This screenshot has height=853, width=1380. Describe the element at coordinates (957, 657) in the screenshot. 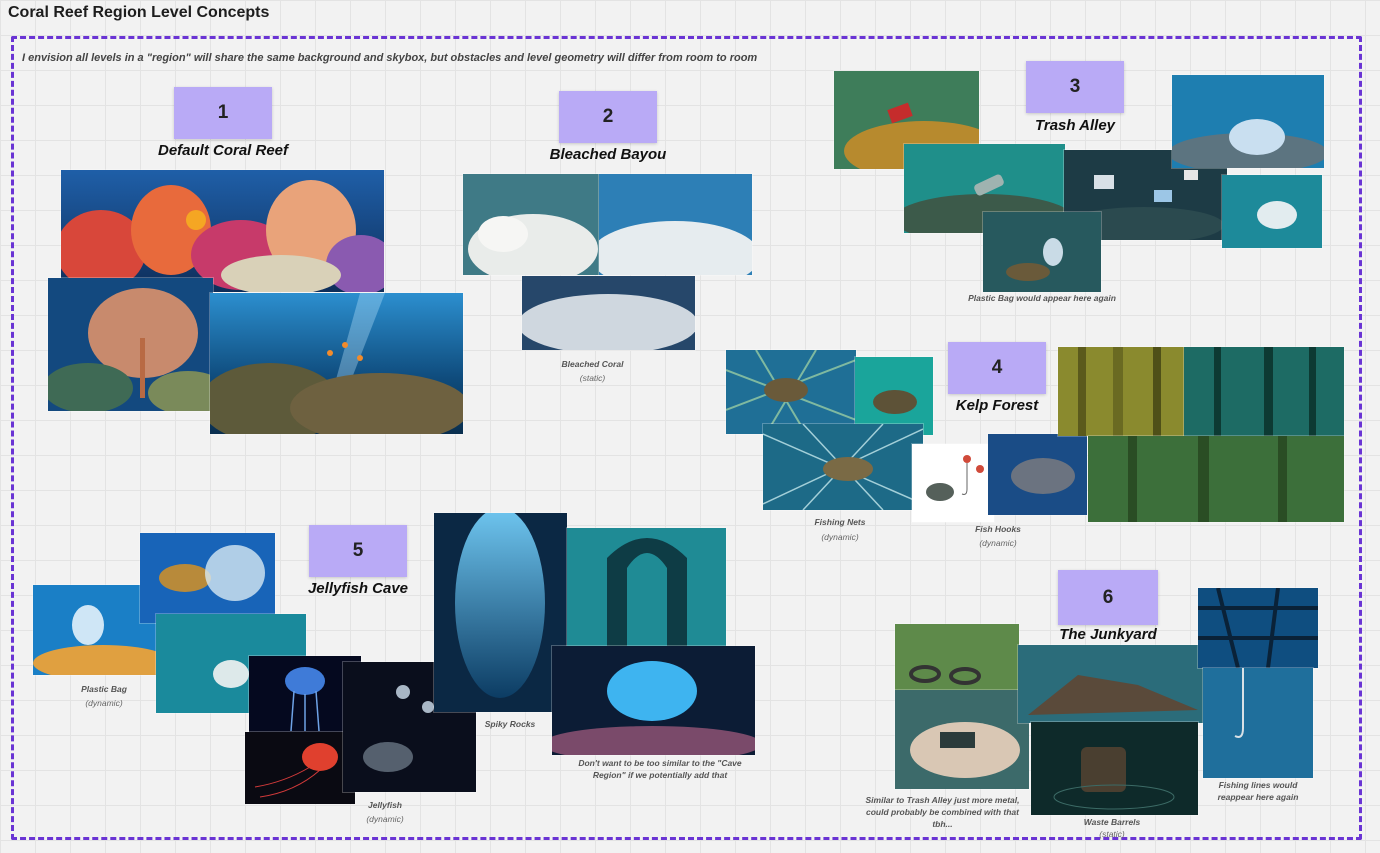

I see `tires-seafloor-photo` at that location.